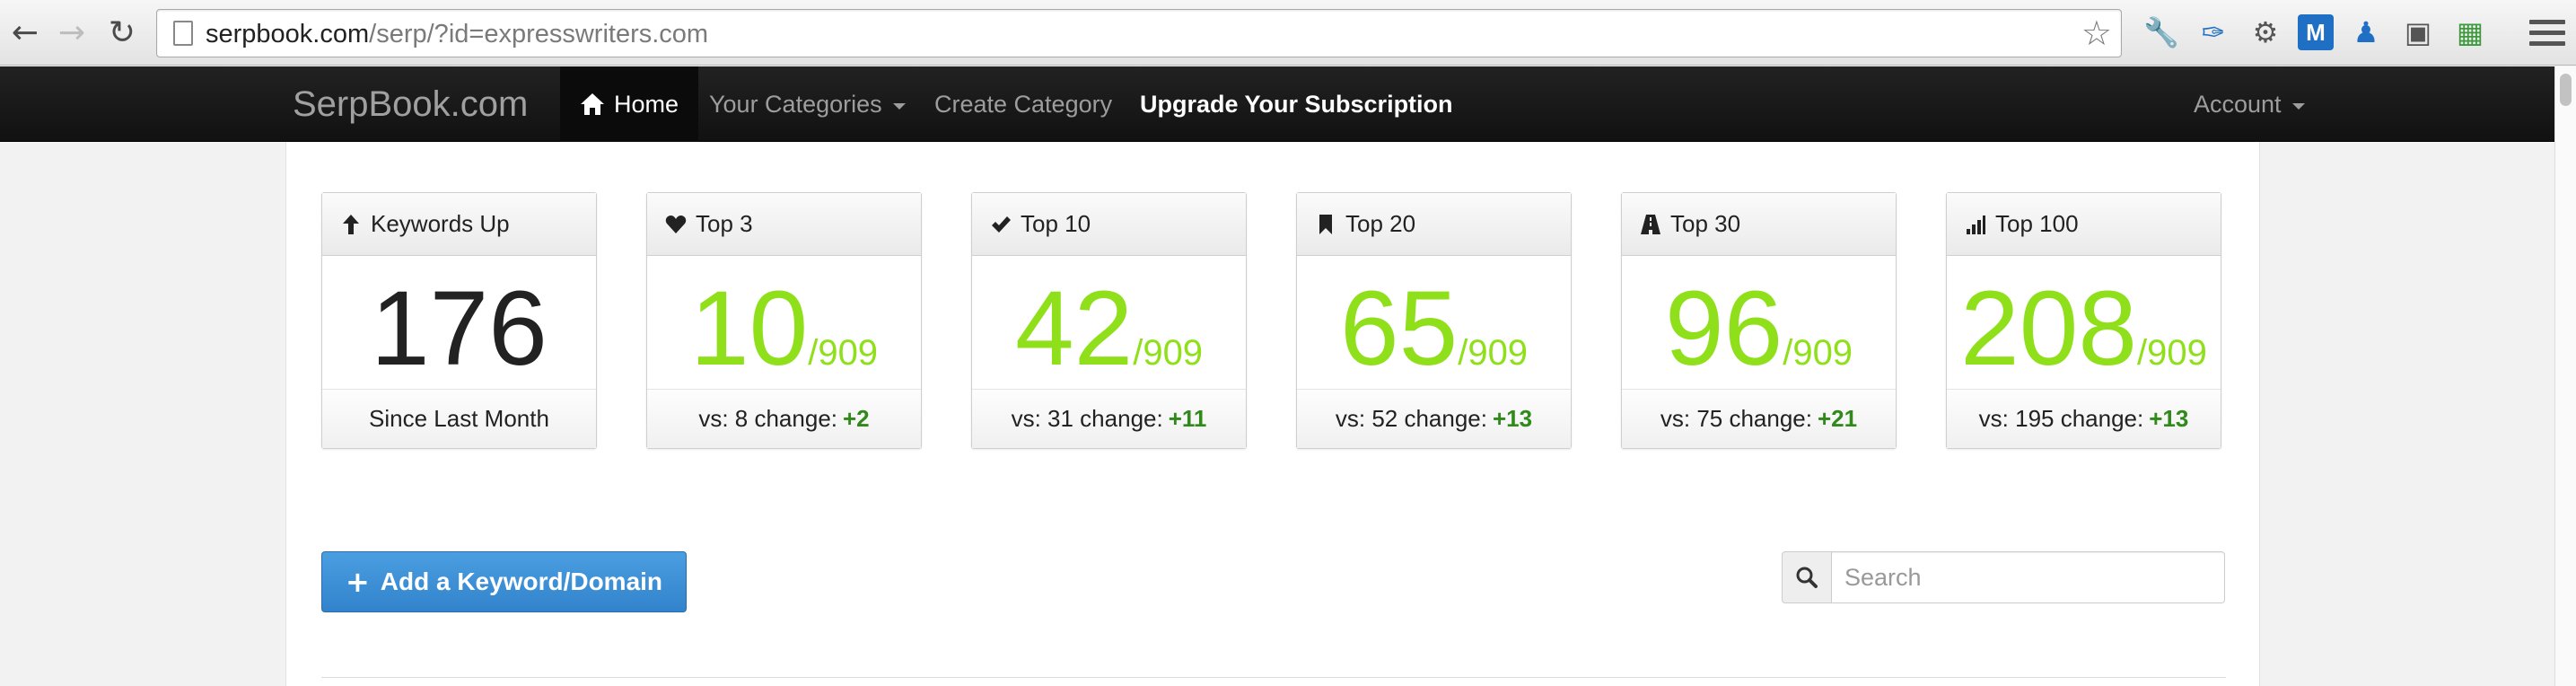 The height and width of the screenshot is (686, 2576). Describe the element at coordinates (1736, 418) in the screenshot. I see `card-vs-text: vs: 75 change:` at that location.